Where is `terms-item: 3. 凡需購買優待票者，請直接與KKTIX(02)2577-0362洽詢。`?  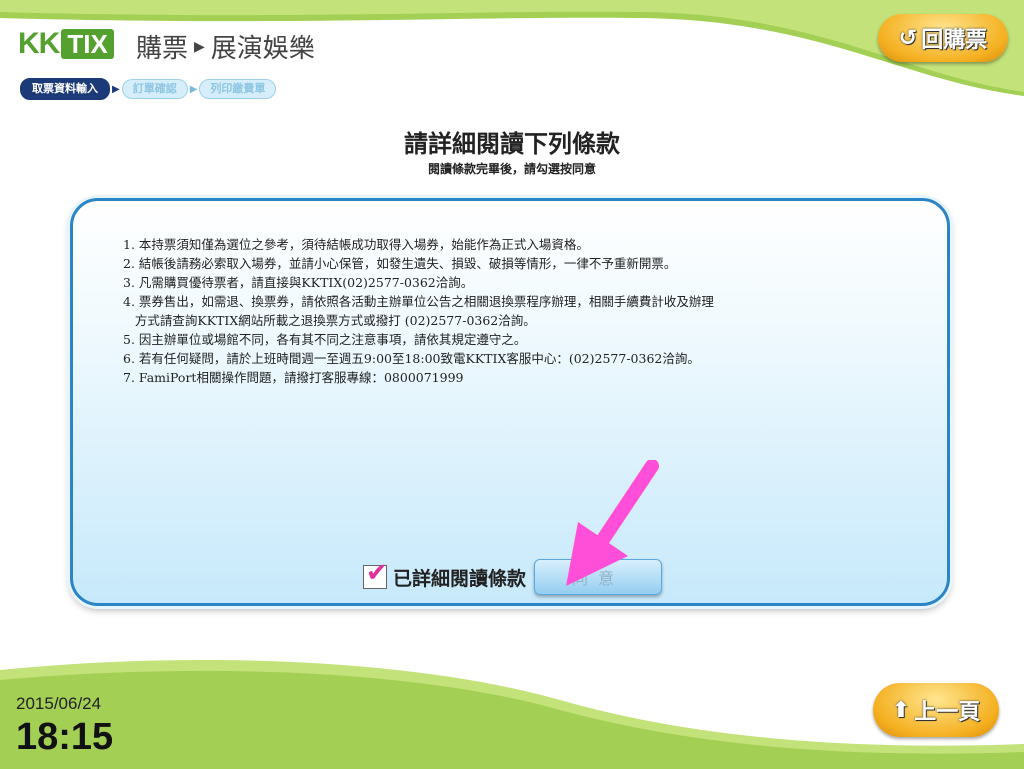 terms-item: 3. 凡需購買優待票者，請直接與KKTIX(02)2577-0362洽詢。 is located at coordinates (298, 282).